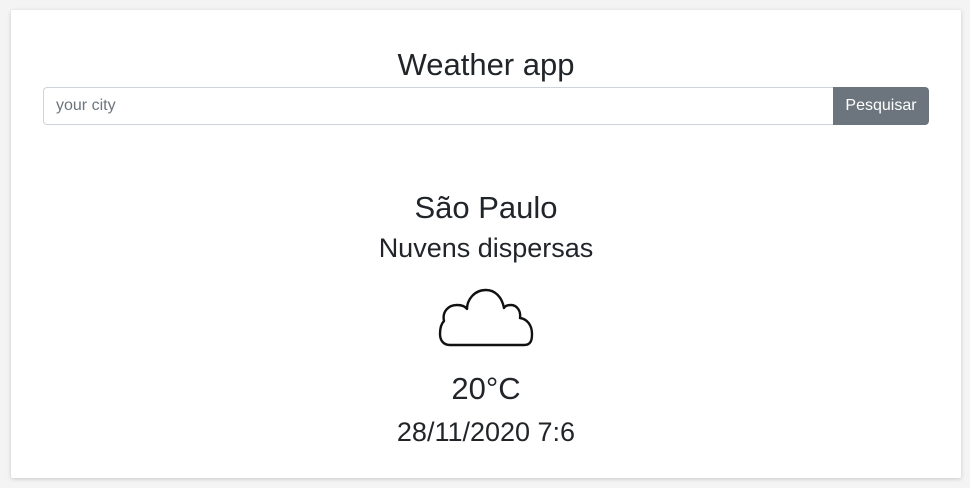  Describe the element at coordinates (486, 432) in the screenshot. I see `datetime: 28/11/2020 7:6` at that location.